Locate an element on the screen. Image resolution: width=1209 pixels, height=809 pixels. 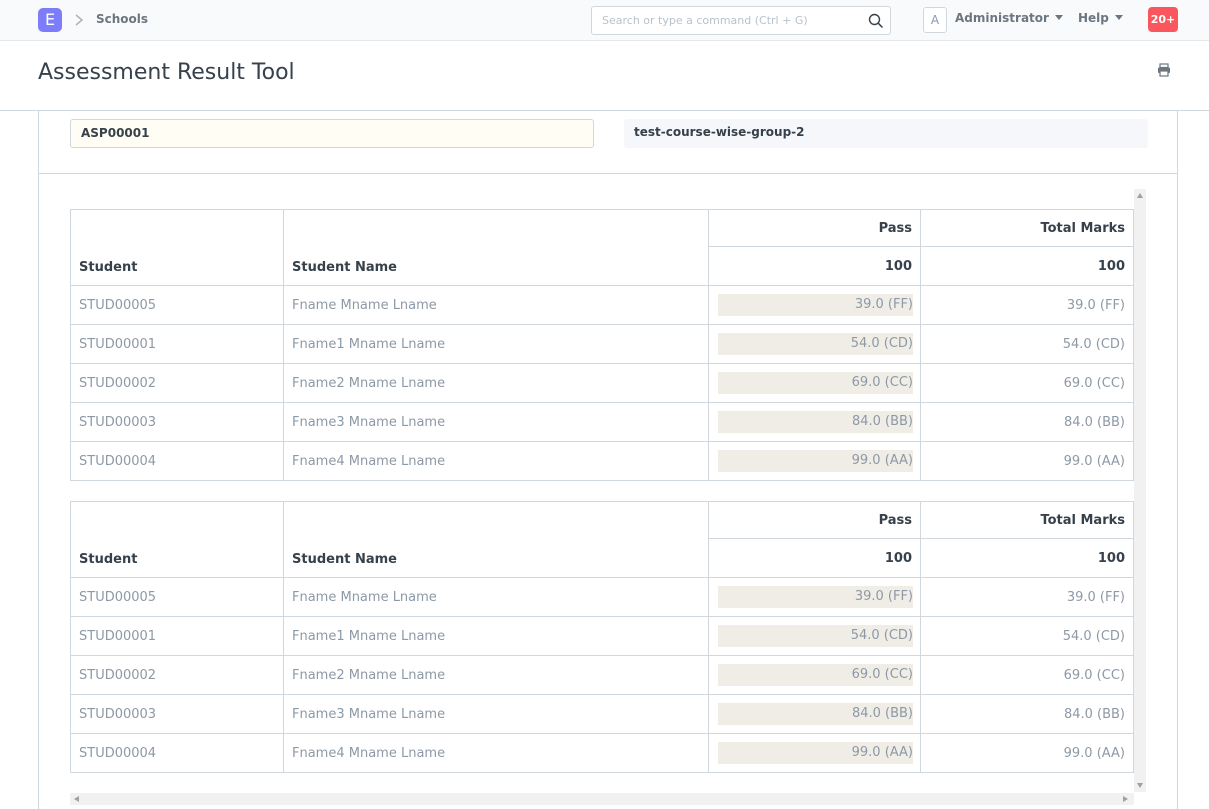
print-icon is located at coordinates (1164, 69).